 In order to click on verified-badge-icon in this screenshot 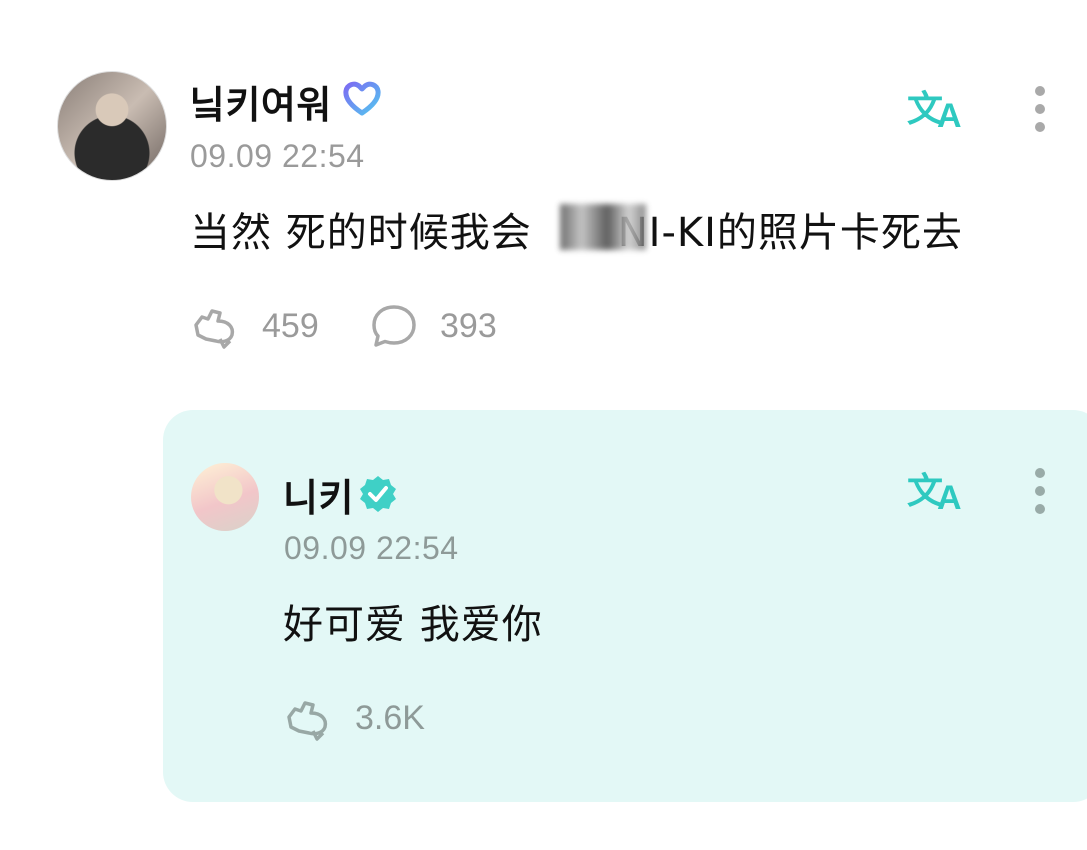, I will do `click(378, 494)`.